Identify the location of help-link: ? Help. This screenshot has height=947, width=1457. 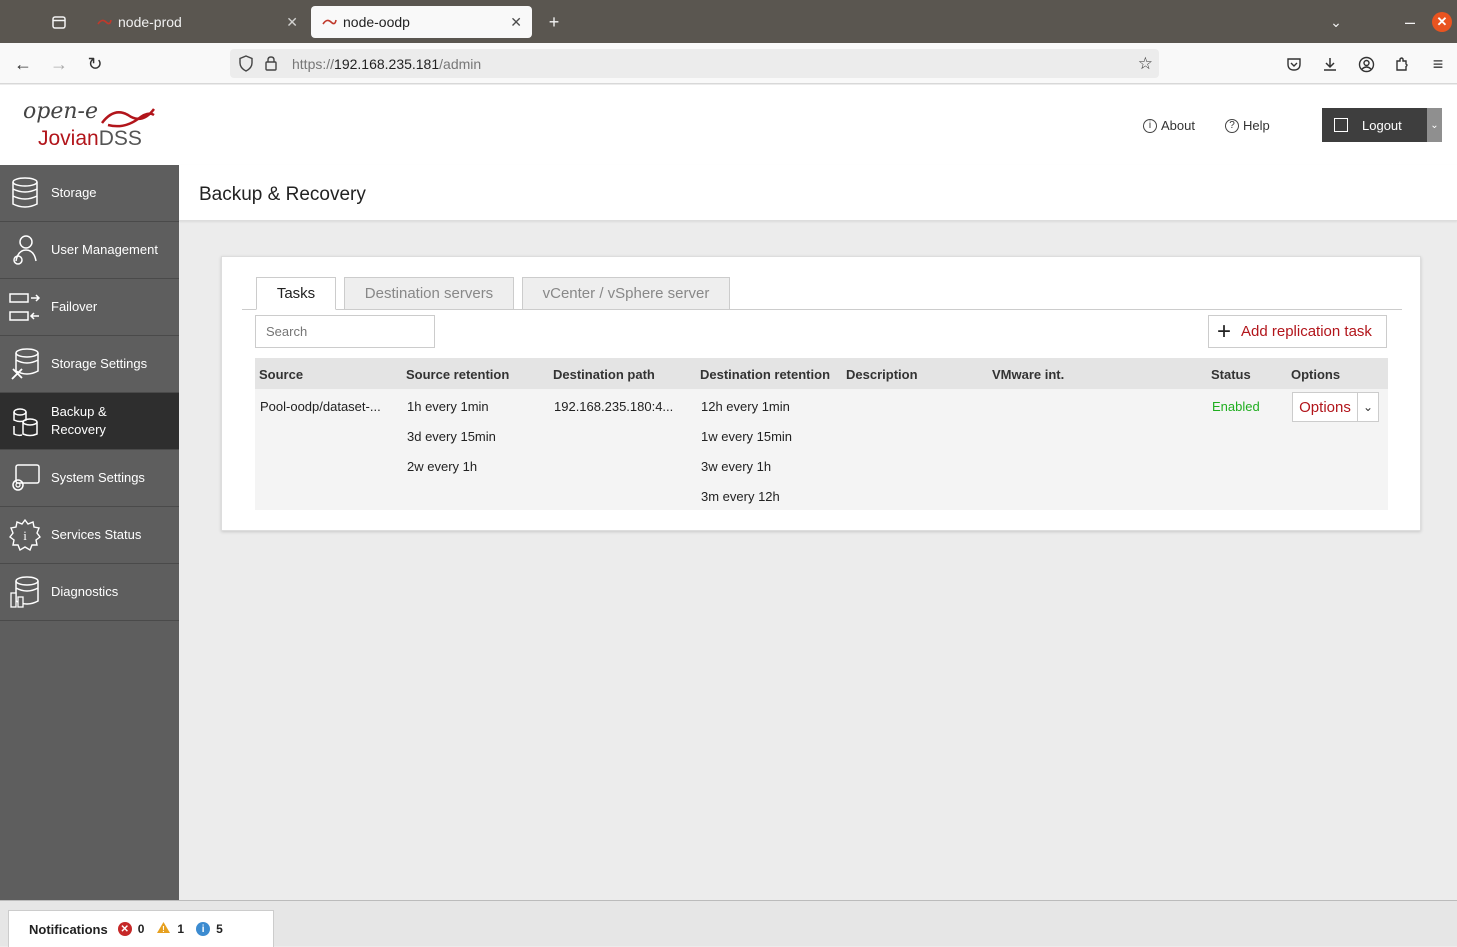
(1247, 125).